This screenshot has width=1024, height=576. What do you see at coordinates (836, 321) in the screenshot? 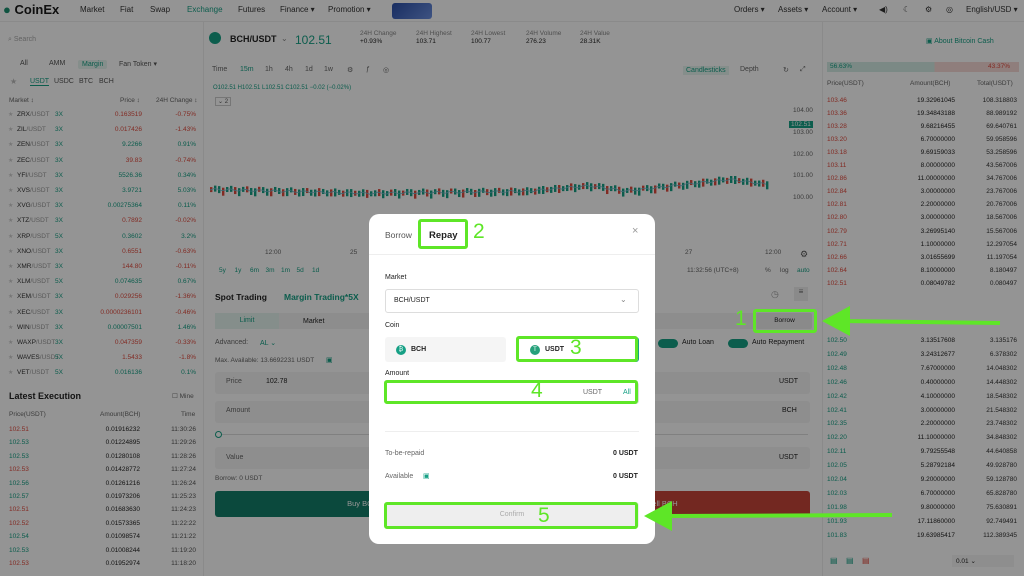
I see `arrow-head-borrow` at bounding box center [836, 321].